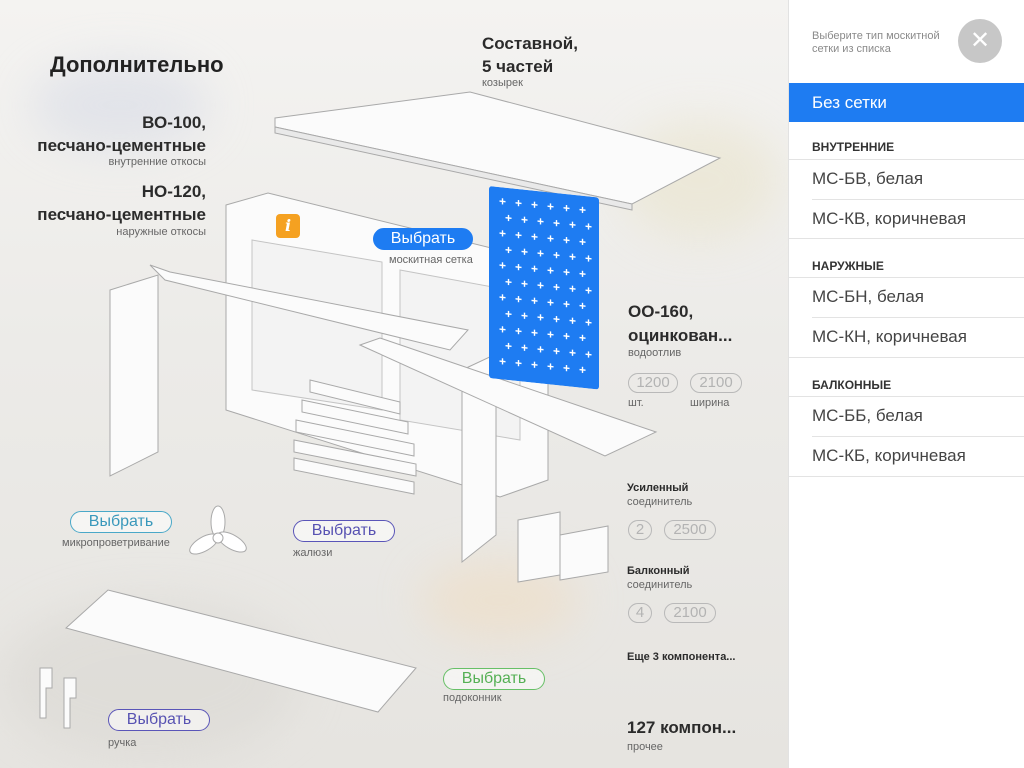 This screenshot has width=1024, height=768. Describe the element at coordinates (161, 232) in the screenshot. I see `outer-slopes-label: наружные откосы` at that location.